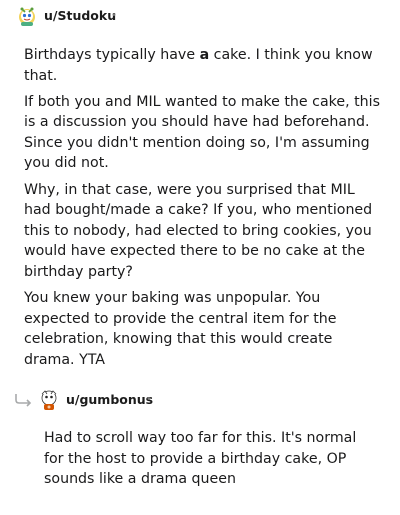 Image resolution: width=400 pixels, height=515 pixels. I want to click on reply-arrow-icon, so click(23, 400).